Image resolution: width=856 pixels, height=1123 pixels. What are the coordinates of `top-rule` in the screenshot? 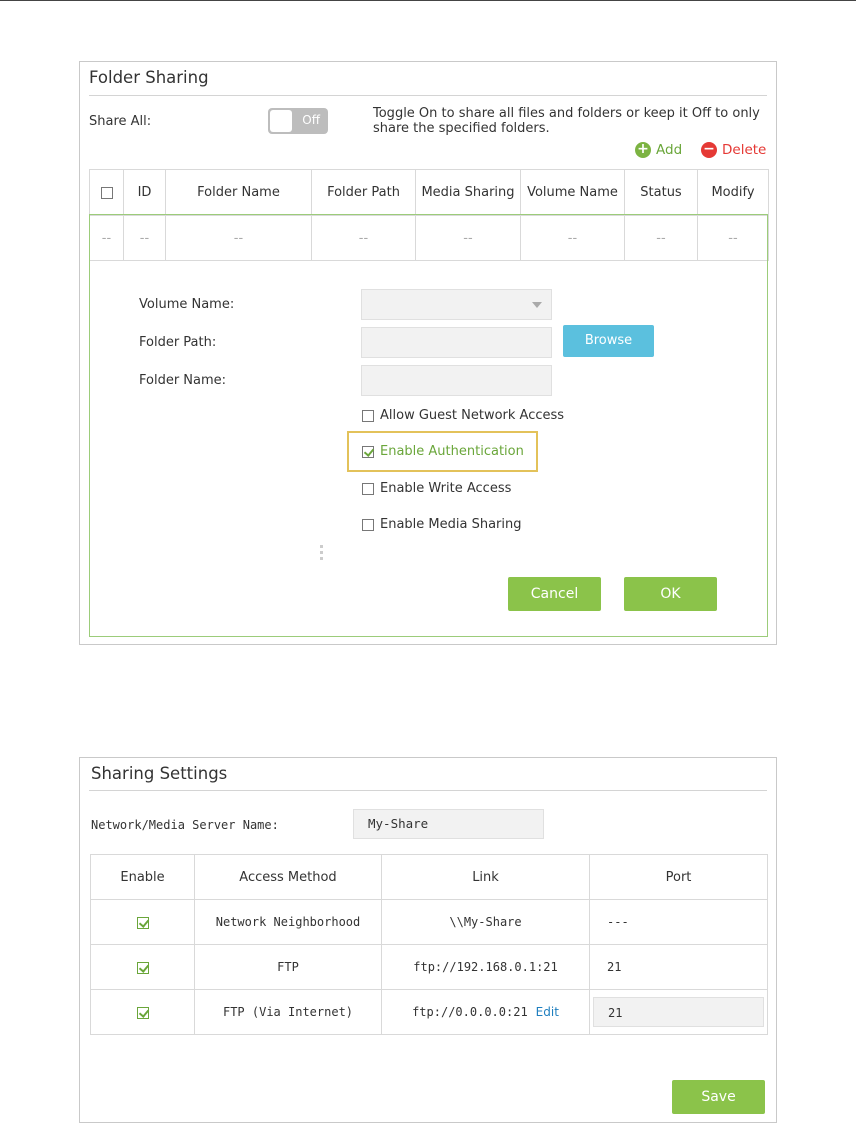 It's located at (428, 0).